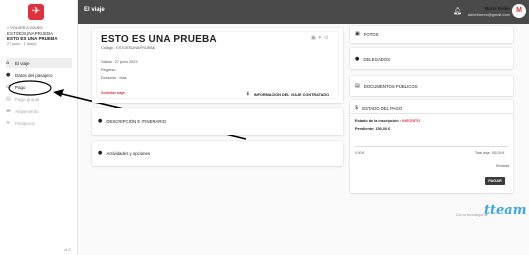 Image resolution: width=529 pixels, height=255 pixels. Describe the element at coordinates (411, 121) in the screenshot. I see `status-badge: INSCRITO` at that location.